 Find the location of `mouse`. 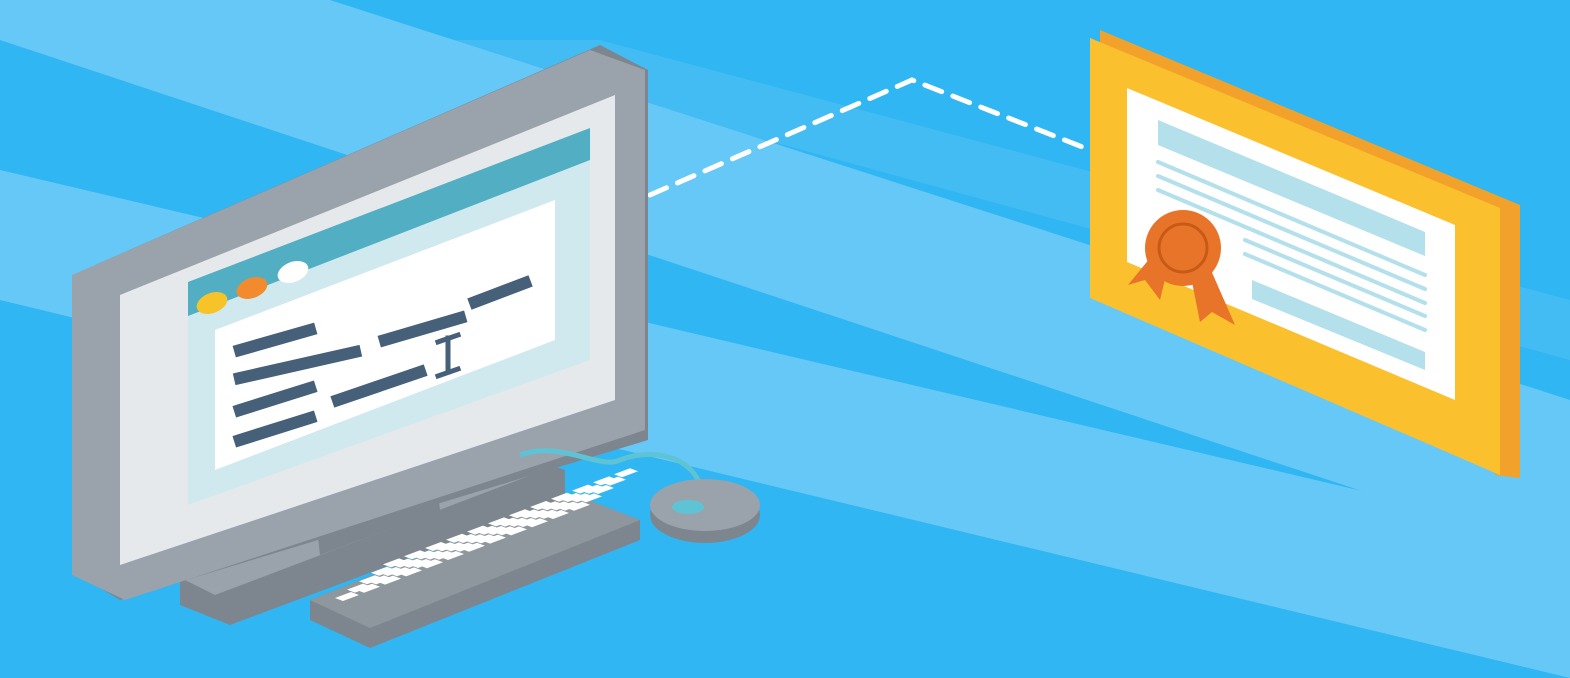

mouse is located at coordinates (705, 511).